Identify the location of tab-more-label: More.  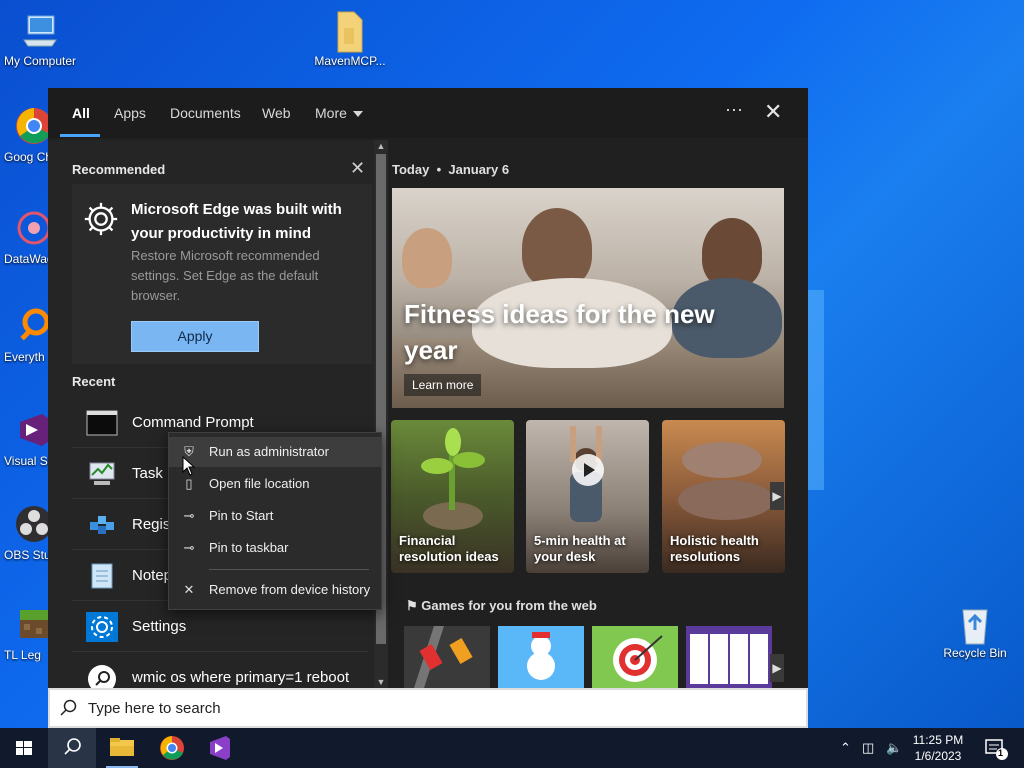
(331, 113).